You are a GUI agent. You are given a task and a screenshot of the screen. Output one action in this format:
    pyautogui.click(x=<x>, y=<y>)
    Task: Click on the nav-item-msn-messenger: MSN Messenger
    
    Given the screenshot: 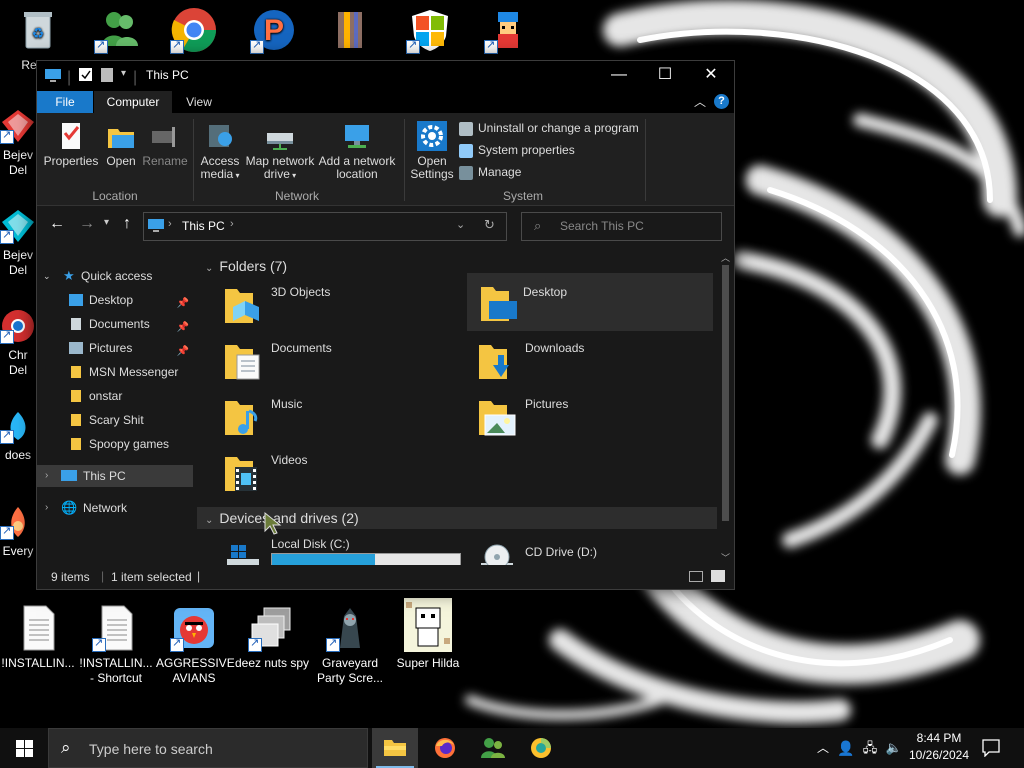 What is the action you would take?
    pyautogui.click(x=115, y=372)
    